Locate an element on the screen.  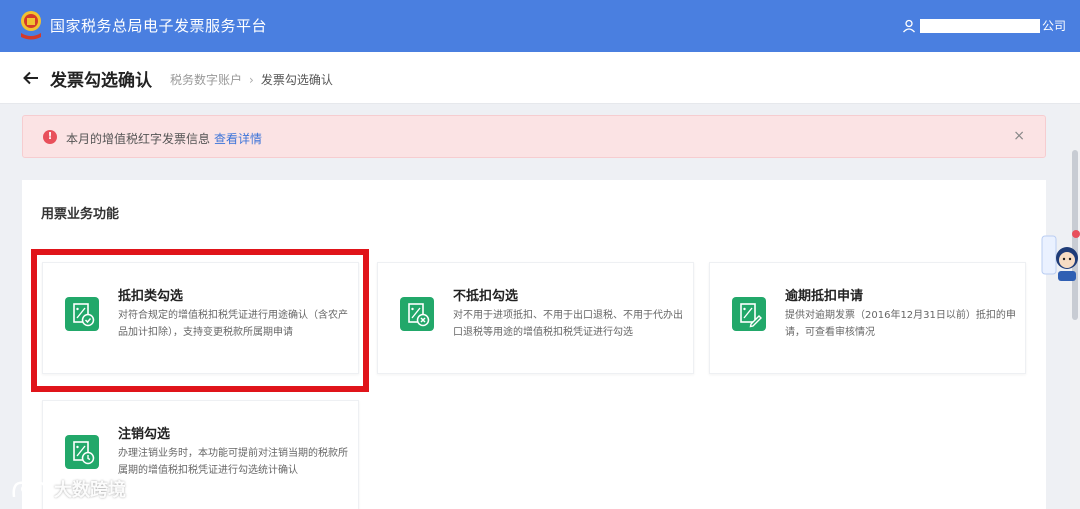
chevron-right-icon: › is located at coordinates (251, 79).